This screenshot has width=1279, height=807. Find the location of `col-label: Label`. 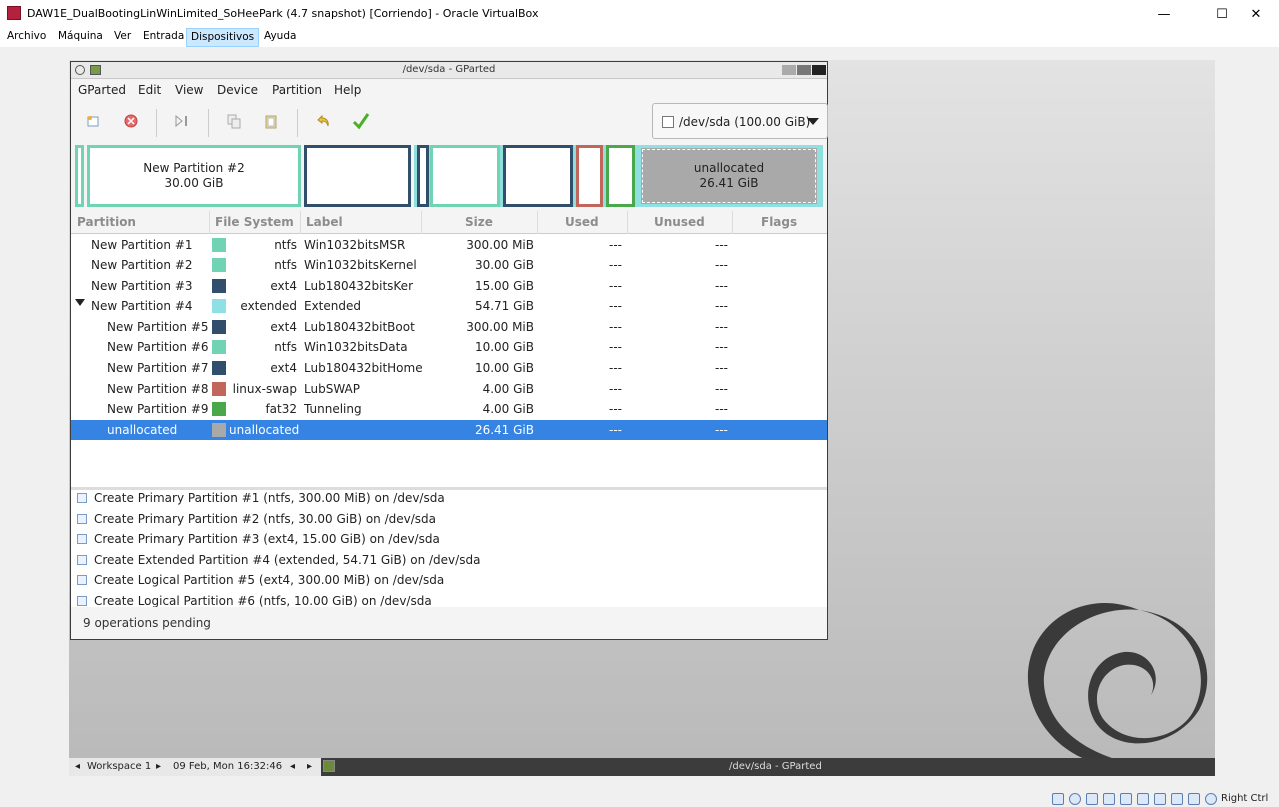

col-label: Label is located at coordinates (324, 222).